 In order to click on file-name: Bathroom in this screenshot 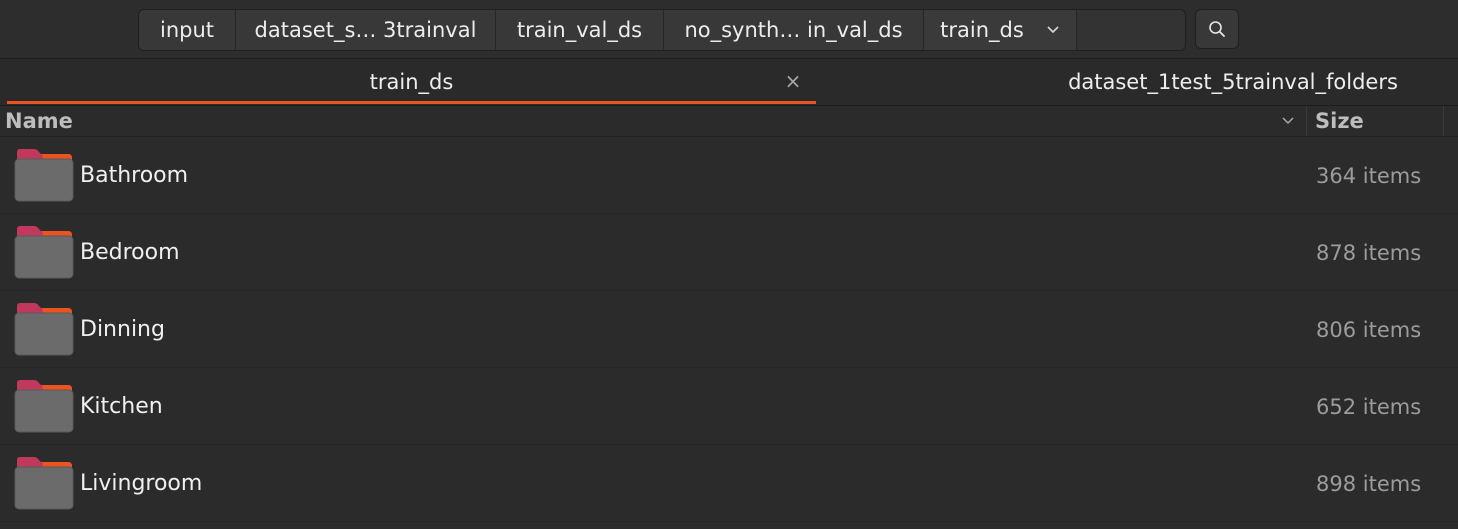, I will do `click(134, 175)`.